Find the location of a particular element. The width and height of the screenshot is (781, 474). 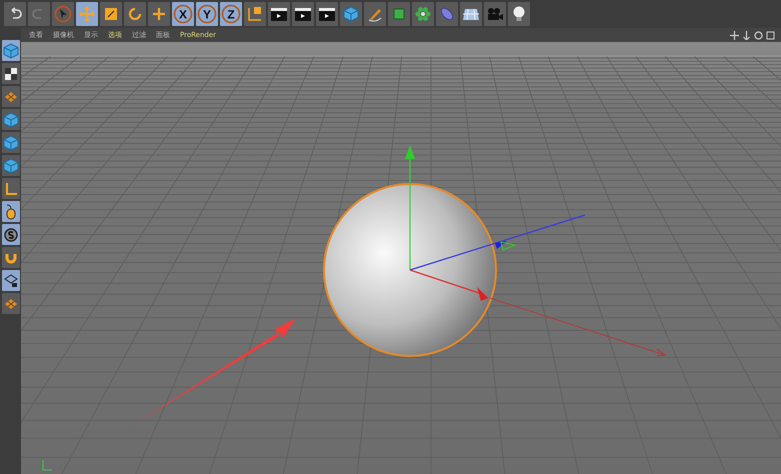

mouse-icon is located at coordinates (10, 212).